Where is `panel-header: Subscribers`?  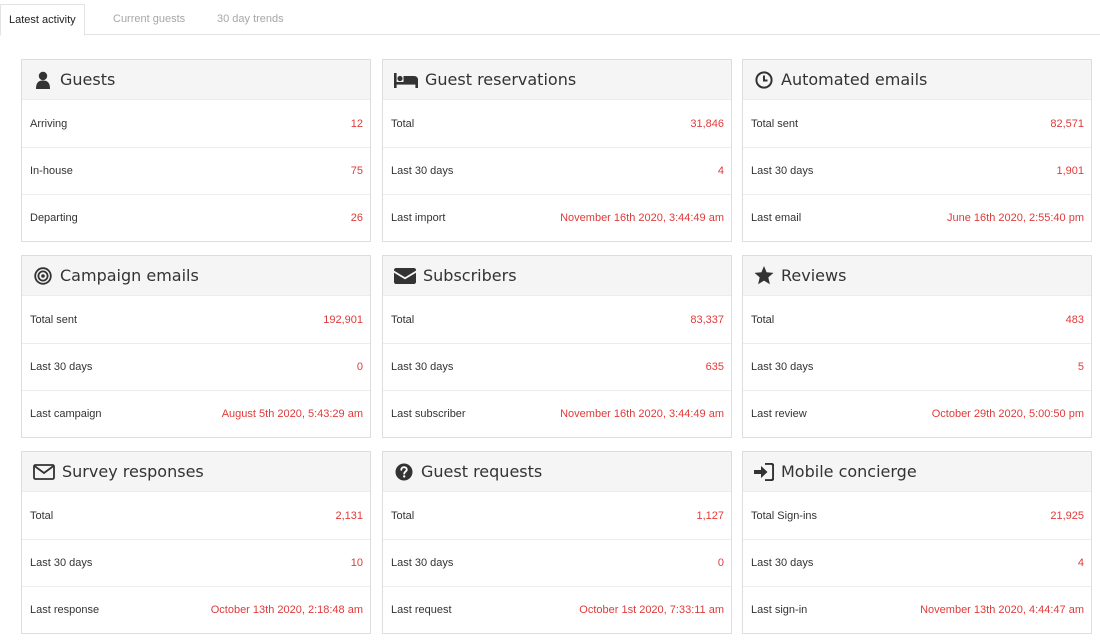 panel-header: Subscribers is located at coordinates (557, 276).